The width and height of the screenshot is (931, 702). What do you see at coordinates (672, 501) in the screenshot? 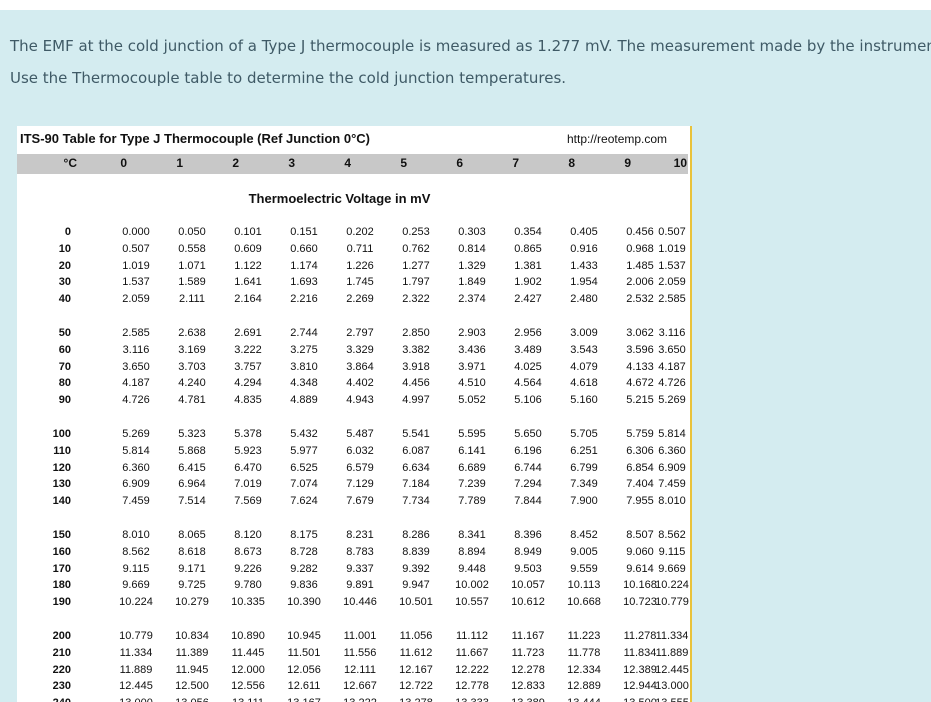
I see `voltage-cell: 8.010` at bounding box center [672, 501].